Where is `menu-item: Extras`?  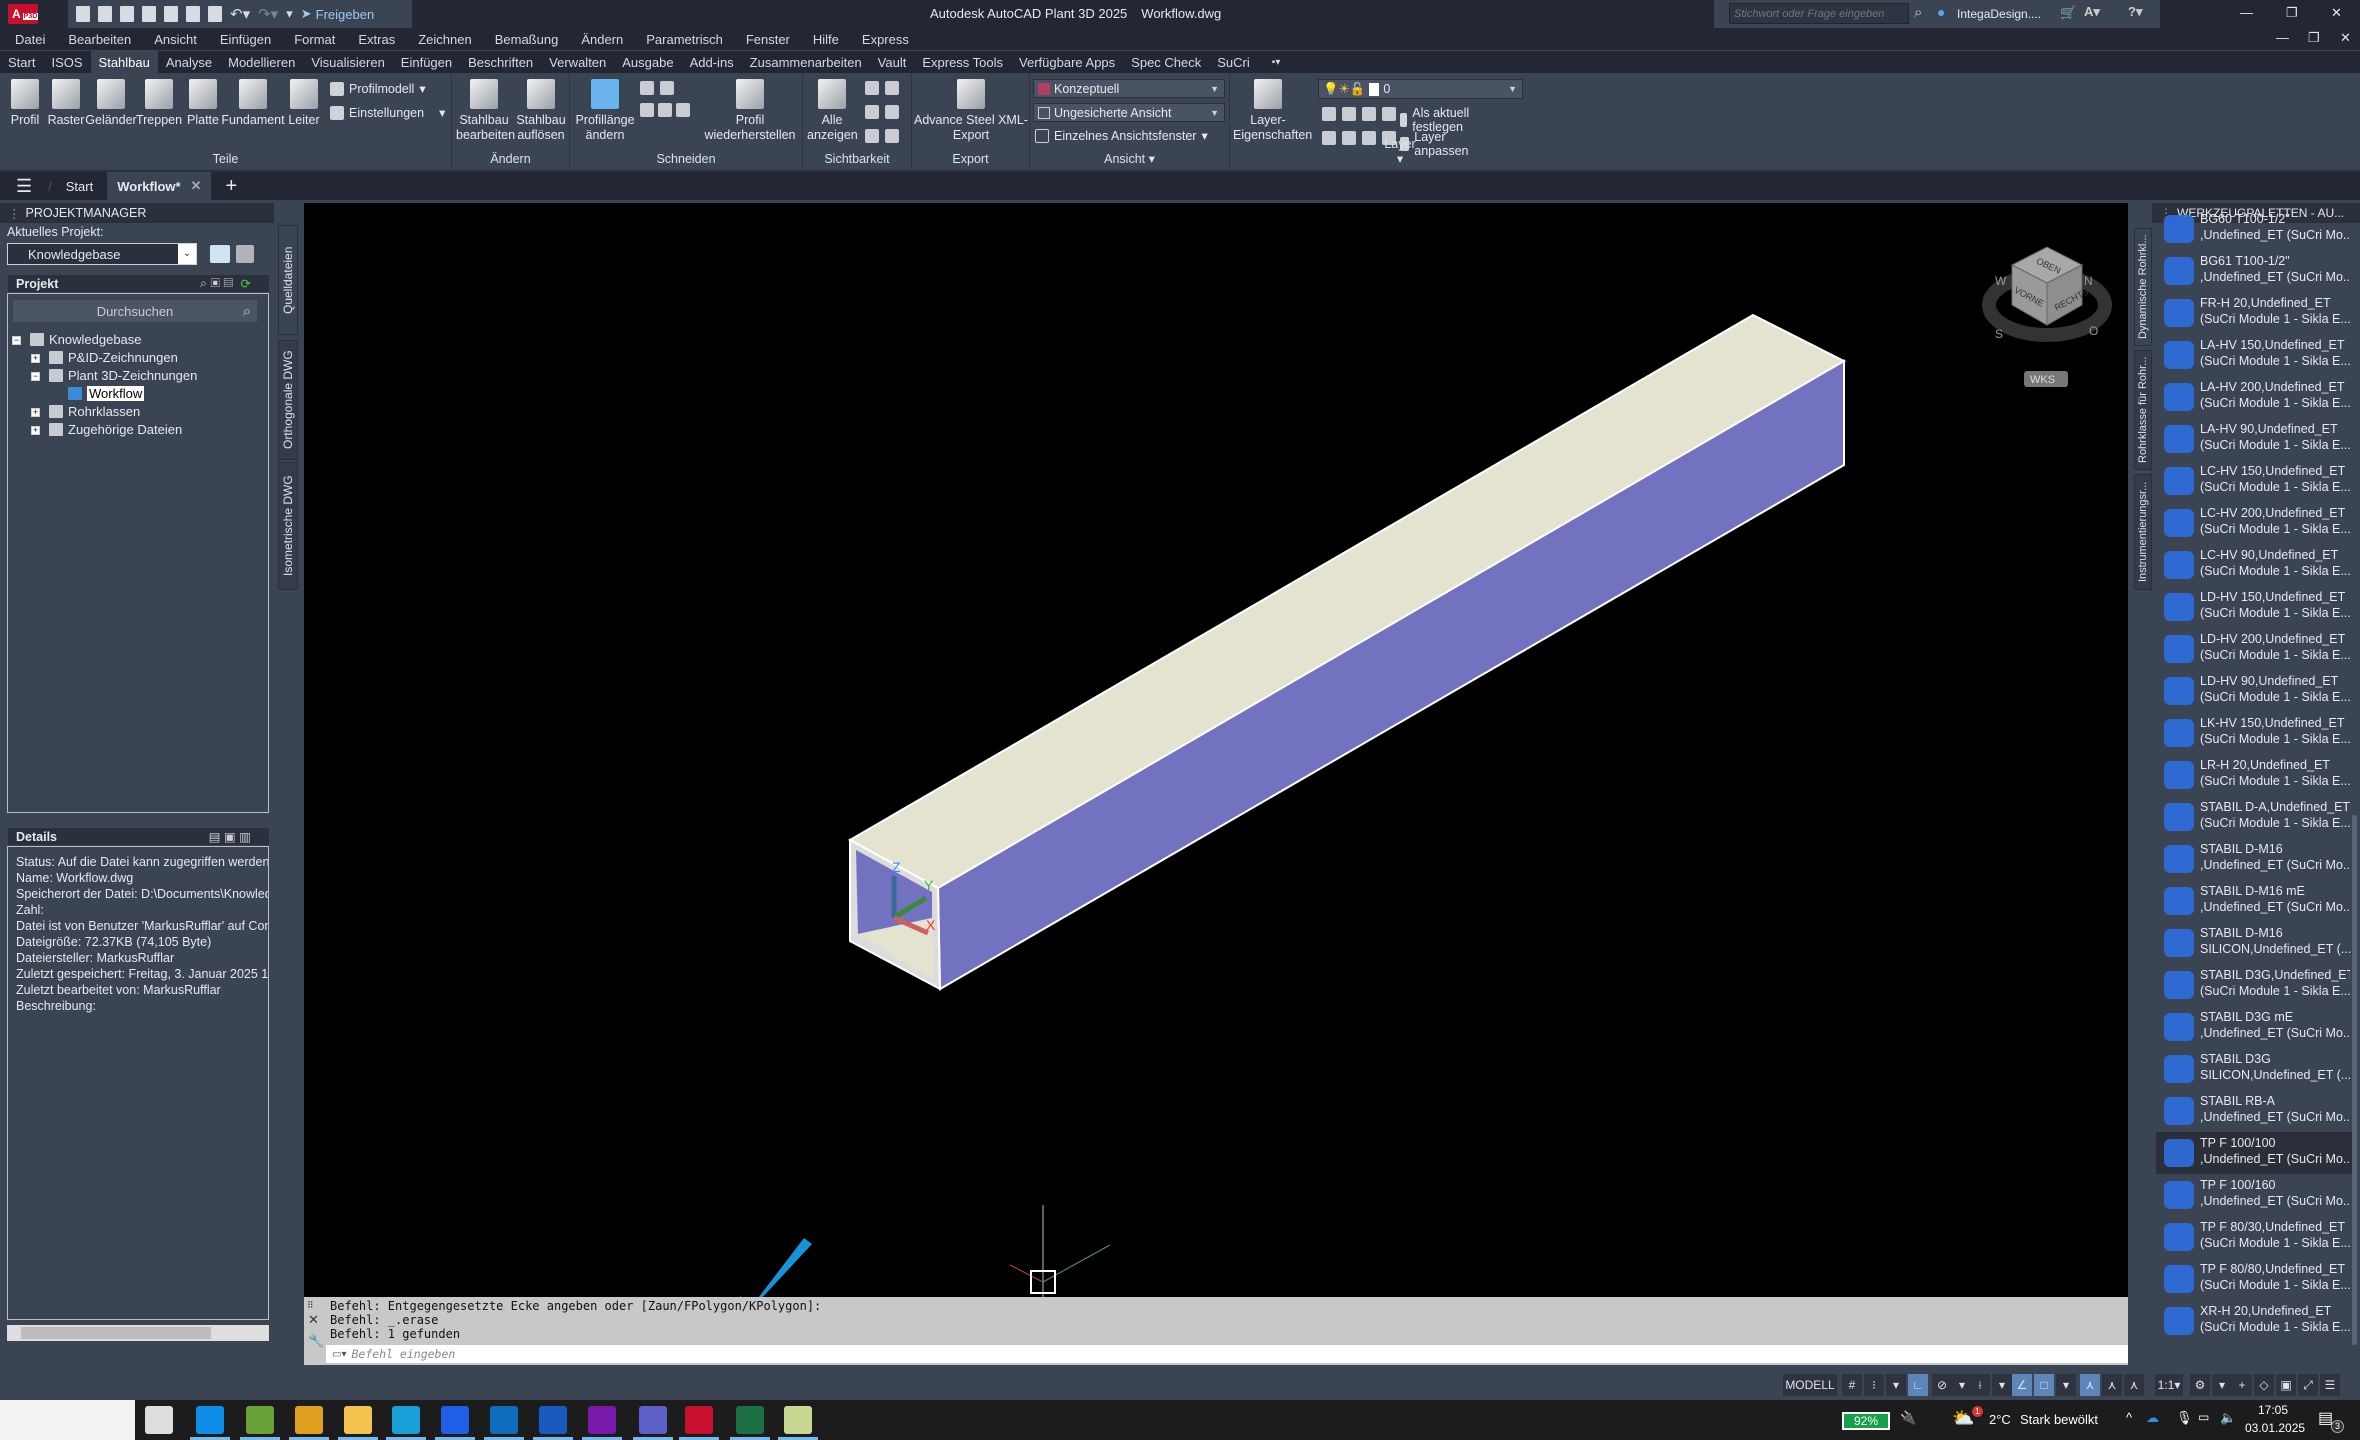
menu-item: Extras is located at coordinates (376, 39).